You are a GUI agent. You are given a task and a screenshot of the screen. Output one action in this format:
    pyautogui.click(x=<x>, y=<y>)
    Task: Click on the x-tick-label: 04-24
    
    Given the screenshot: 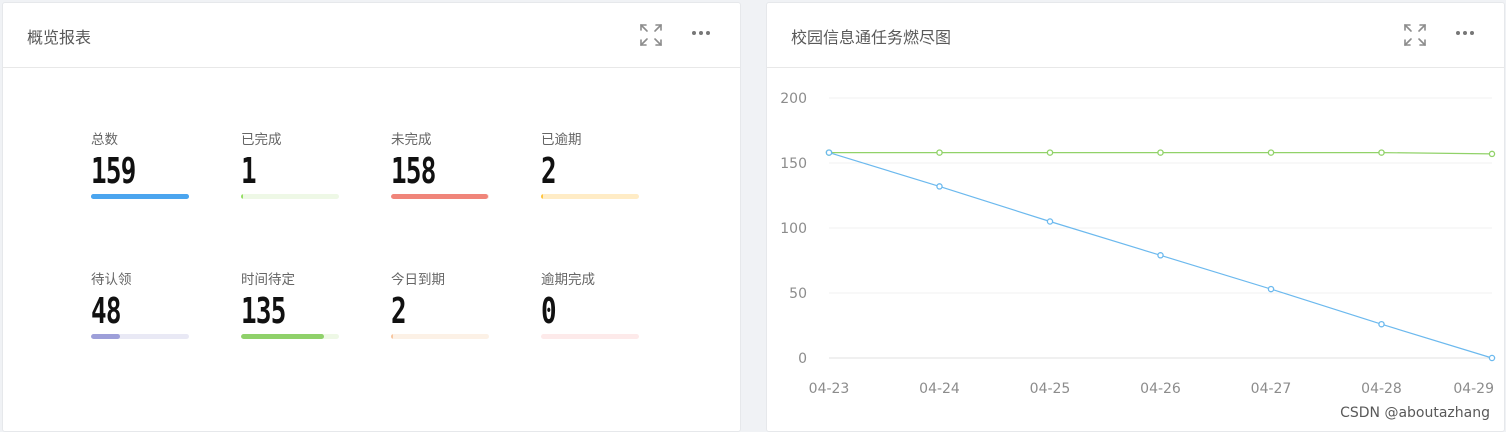 What is the action you would take?
    pyautogui.click(x=939, y=389)
    